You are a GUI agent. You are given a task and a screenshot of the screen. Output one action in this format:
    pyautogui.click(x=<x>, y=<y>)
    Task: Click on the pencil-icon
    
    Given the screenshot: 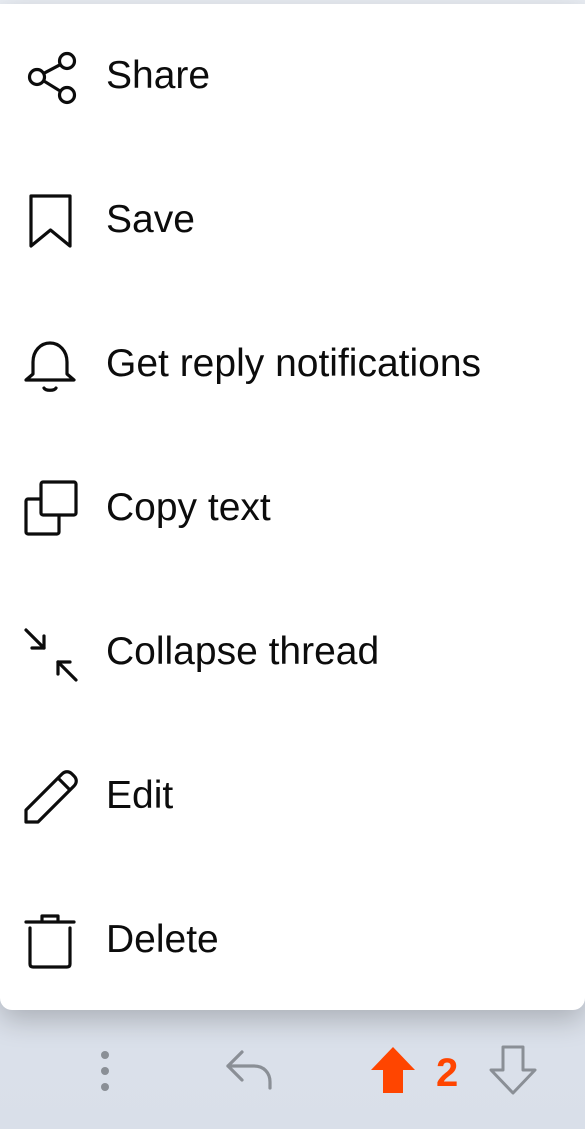 What is the action you would take?
    pyautogui.click(x=50, y=796)
    